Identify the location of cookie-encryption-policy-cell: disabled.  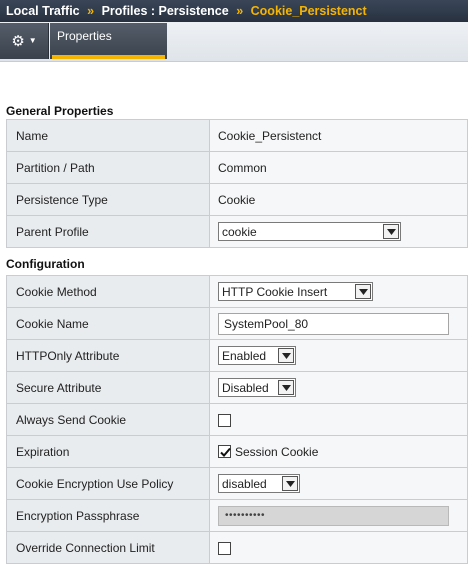
(338, 483).